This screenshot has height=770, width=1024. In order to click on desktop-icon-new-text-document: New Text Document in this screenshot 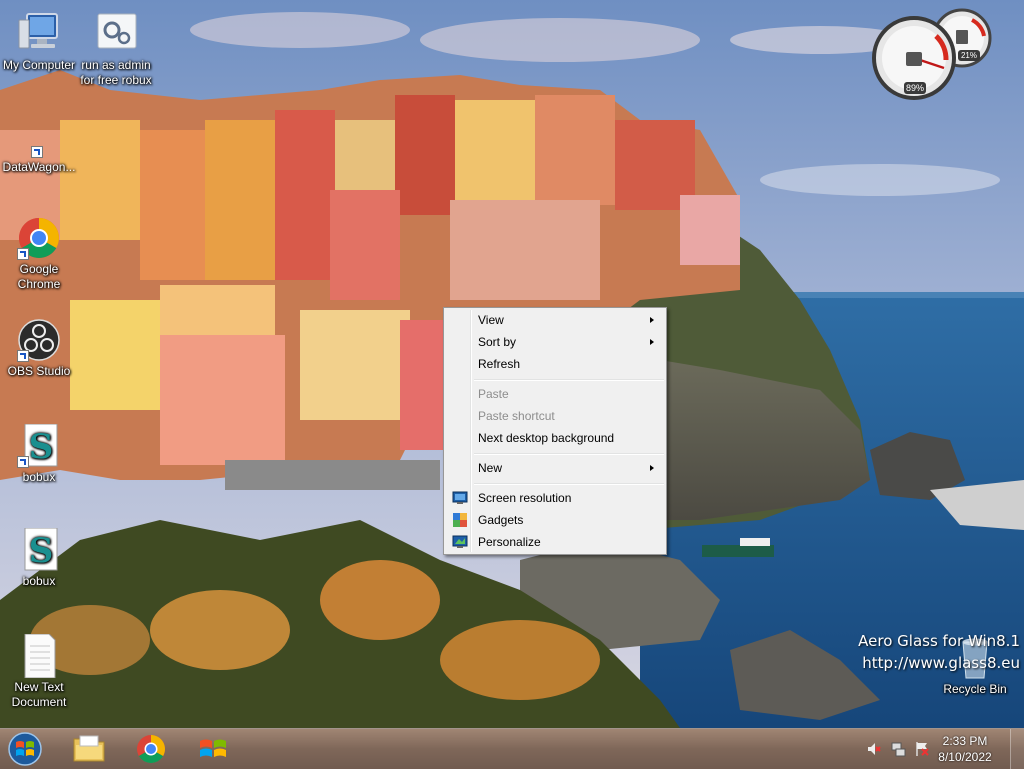, I will do `click(39, 671)`.